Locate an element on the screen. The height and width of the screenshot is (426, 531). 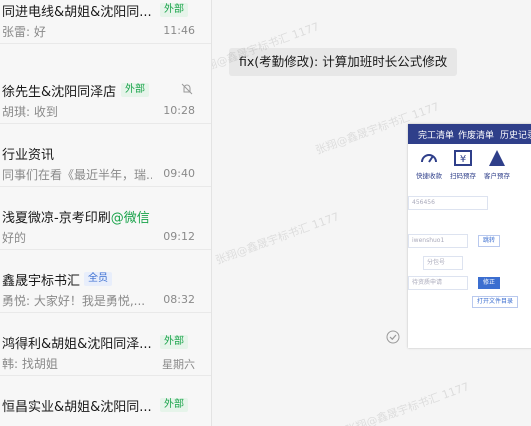
mute-bell-icon is located at coordinates (187, 89).